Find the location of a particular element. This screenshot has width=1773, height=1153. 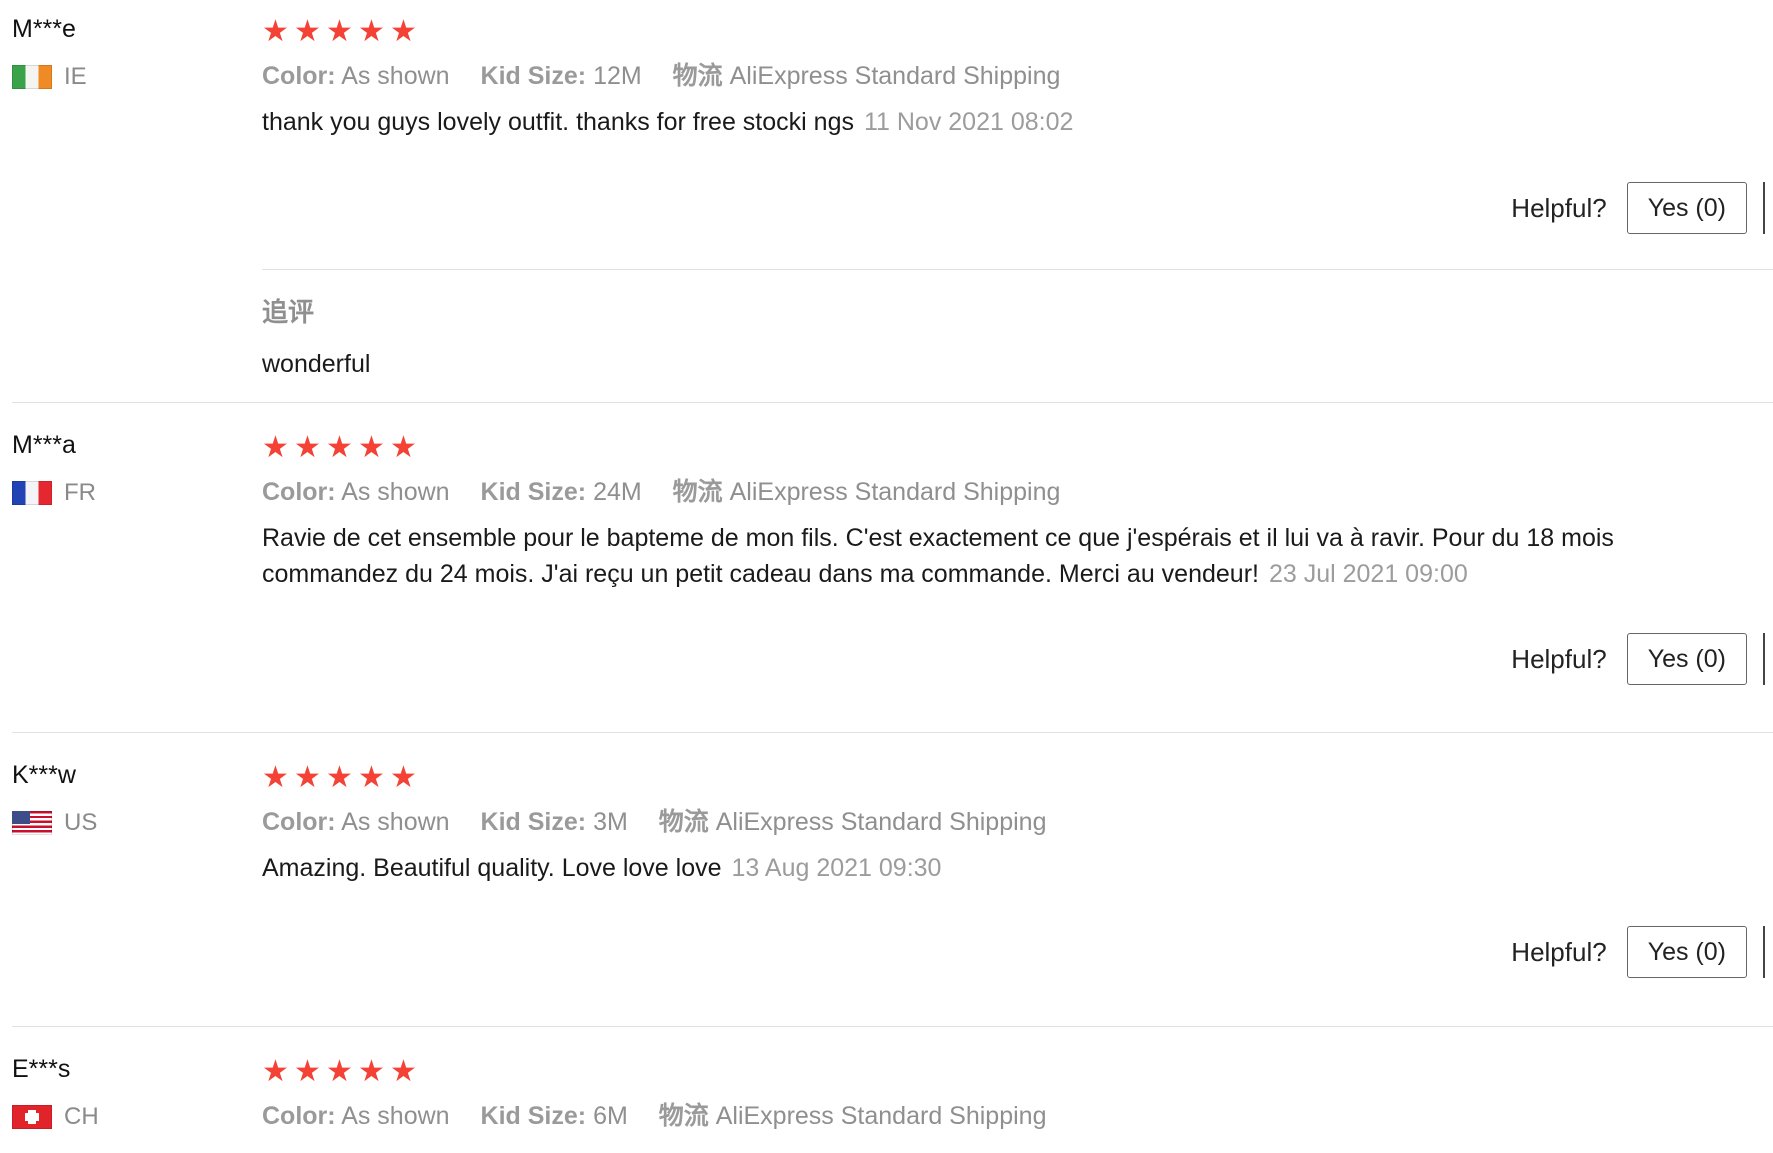

reviewer-country: FR is located at coordinates (122, 493).